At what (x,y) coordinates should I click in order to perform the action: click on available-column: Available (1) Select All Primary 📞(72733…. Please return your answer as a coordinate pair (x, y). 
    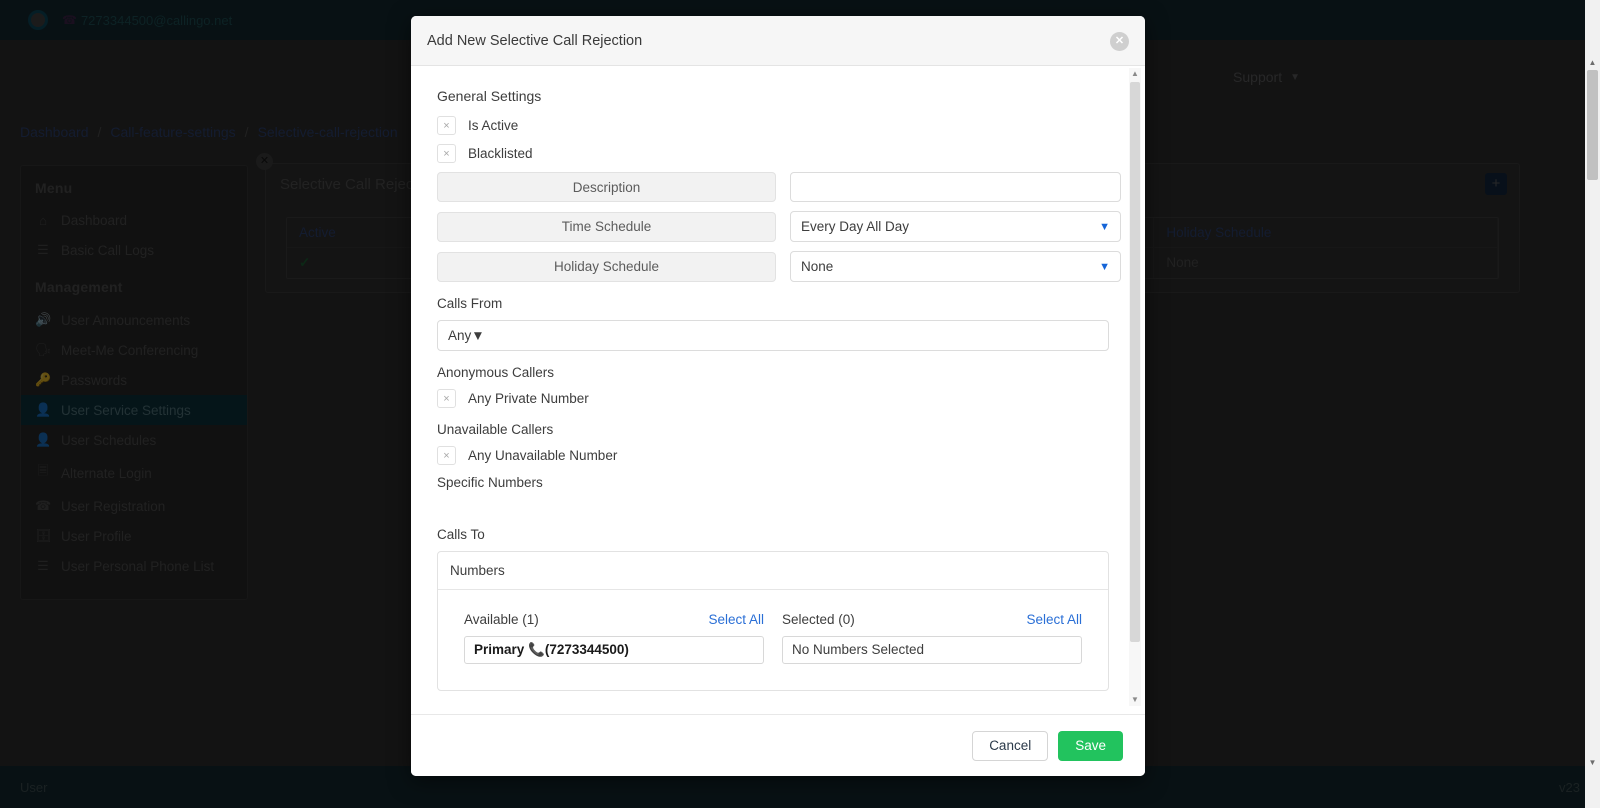
    Looking at the image, I should click on (614, 638).